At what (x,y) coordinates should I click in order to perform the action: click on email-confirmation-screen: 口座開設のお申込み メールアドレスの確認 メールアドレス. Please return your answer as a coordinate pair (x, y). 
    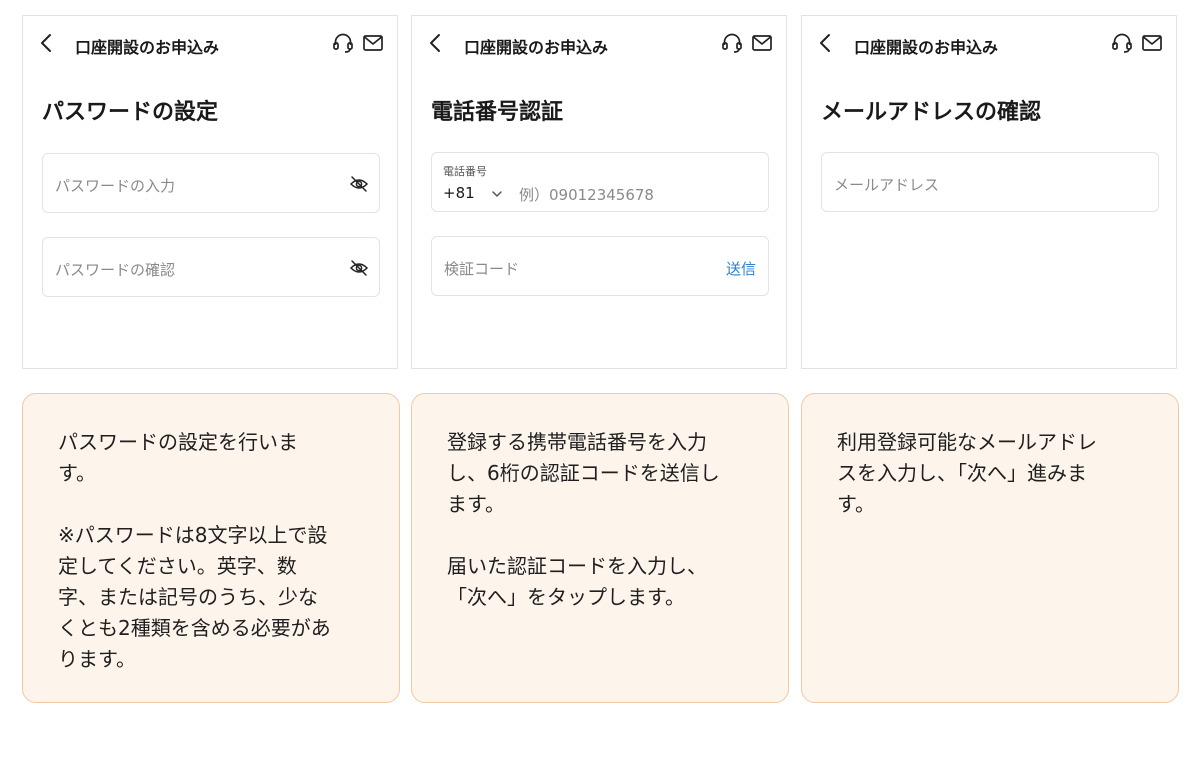
    Looking at the image, I should click on (989, 192).